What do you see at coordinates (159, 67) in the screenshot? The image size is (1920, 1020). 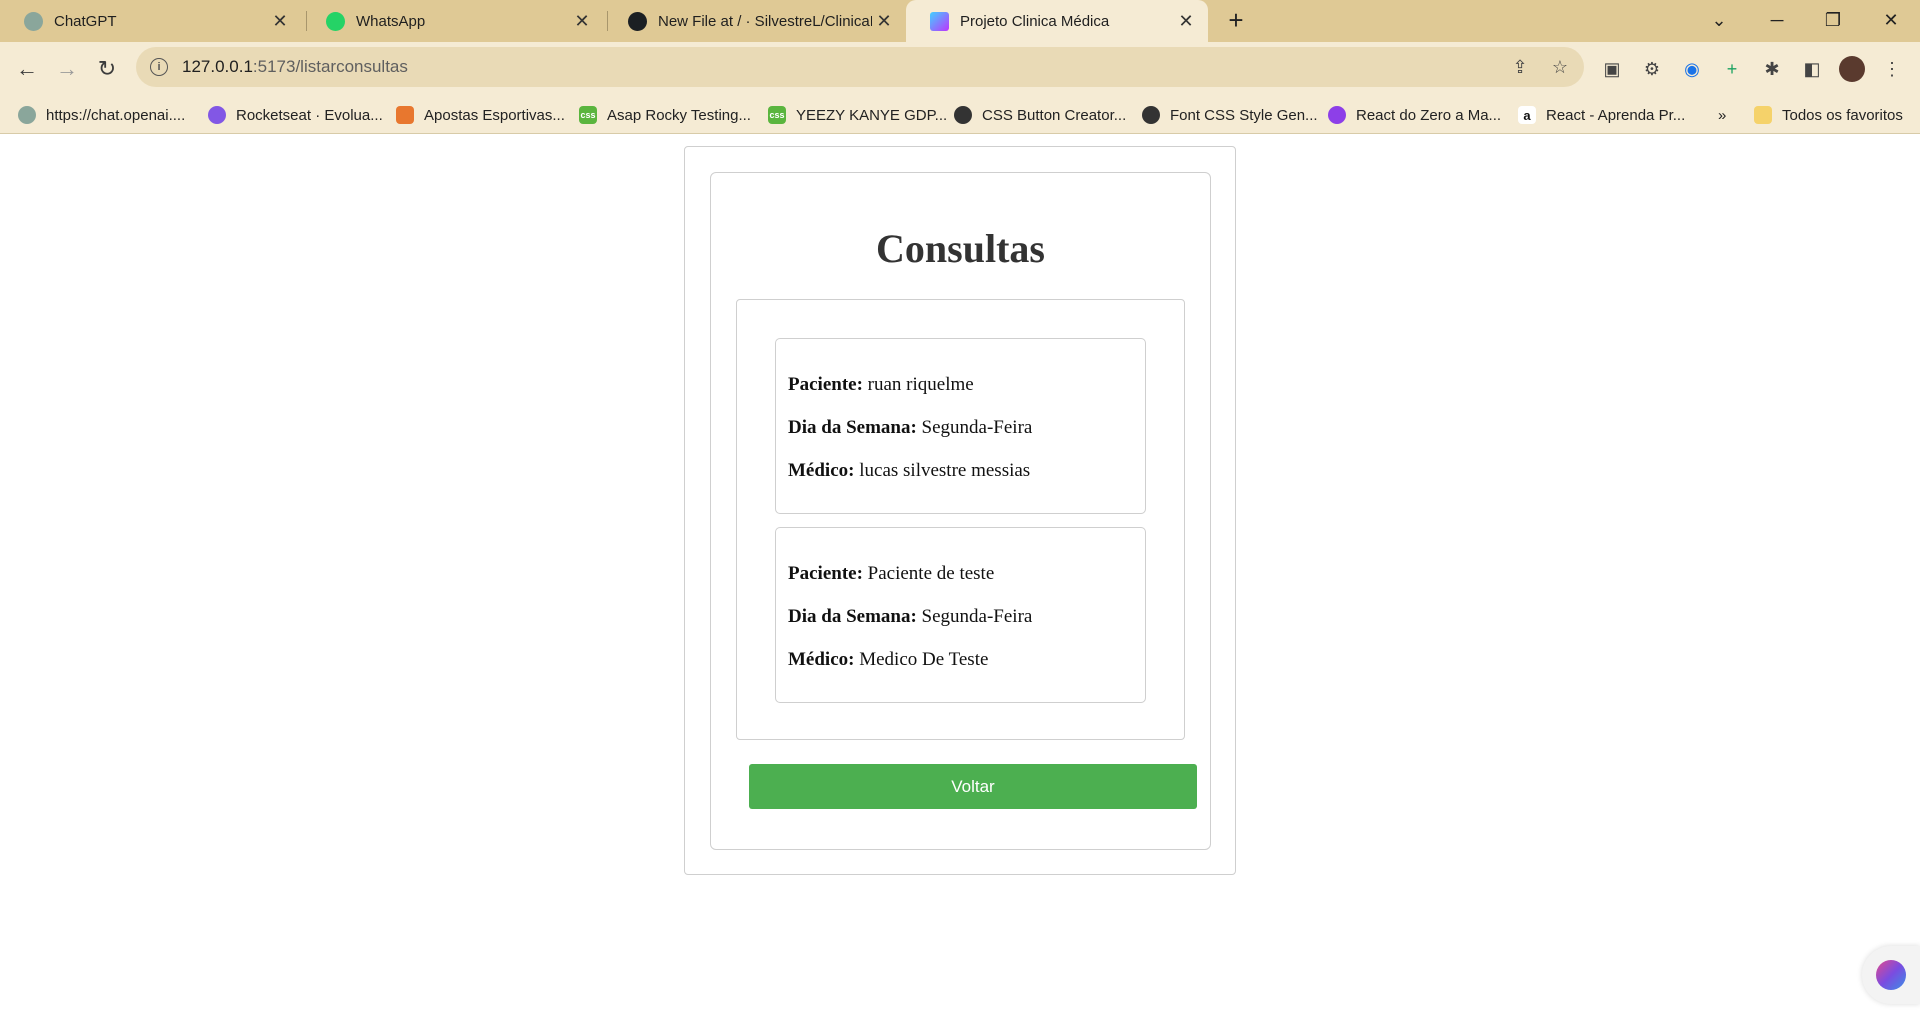 I see `site-info-icon: i` at bounding box center [159, 67].